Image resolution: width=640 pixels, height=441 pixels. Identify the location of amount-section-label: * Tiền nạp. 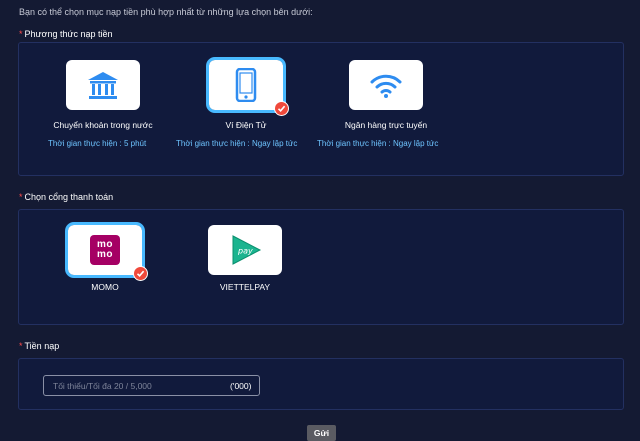
(39, 346).